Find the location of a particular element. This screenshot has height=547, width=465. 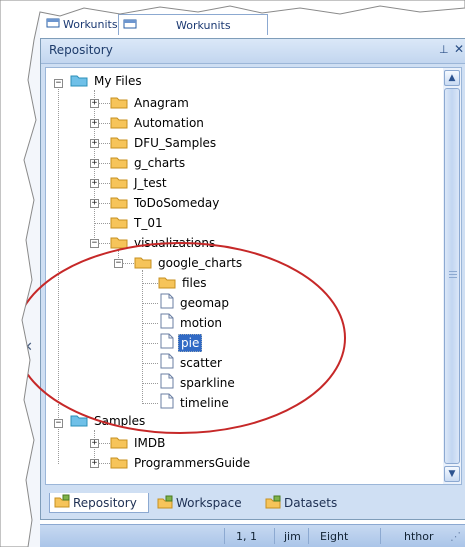

tree-item-samples: Samples is located at coordinates (108, 421).